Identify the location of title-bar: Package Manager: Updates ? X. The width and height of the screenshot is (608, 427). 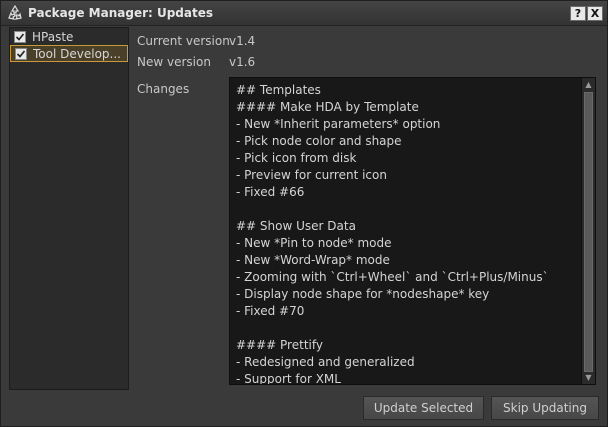
(304, 13).